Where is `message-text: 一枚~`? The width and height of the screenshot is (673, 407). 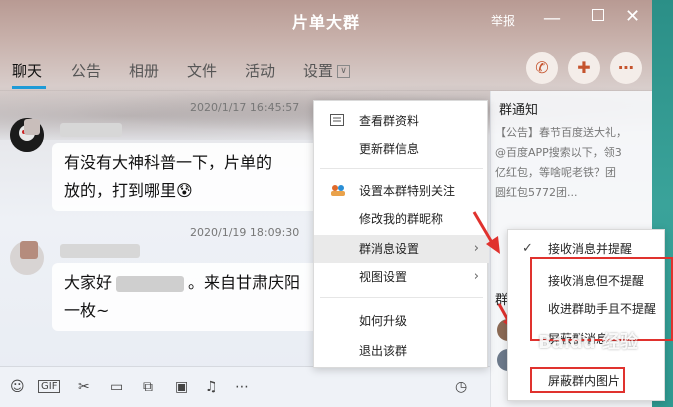
message-text: 一枚~ is located at coordinates (87, 310).